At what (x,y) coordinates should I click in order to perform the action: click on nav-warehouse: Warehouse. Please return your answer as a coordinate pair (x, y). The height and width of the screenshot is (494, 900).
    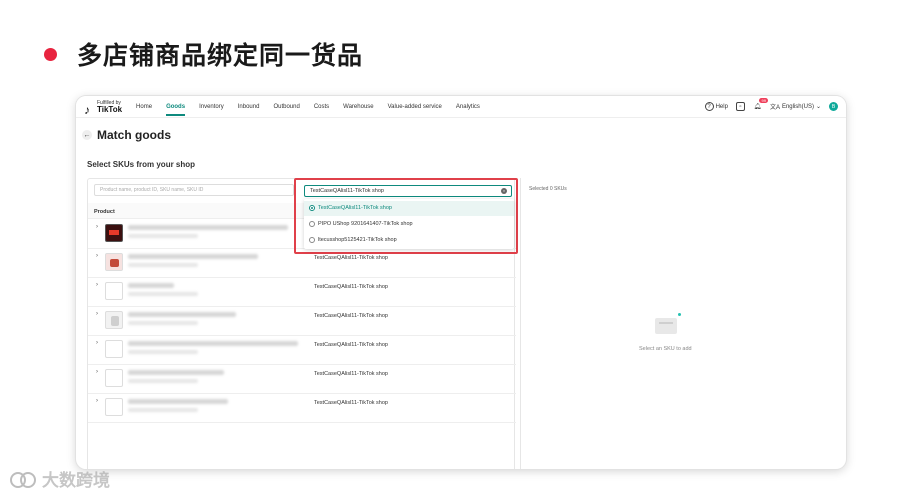
    Looking at the image, I should click on (358, 107).